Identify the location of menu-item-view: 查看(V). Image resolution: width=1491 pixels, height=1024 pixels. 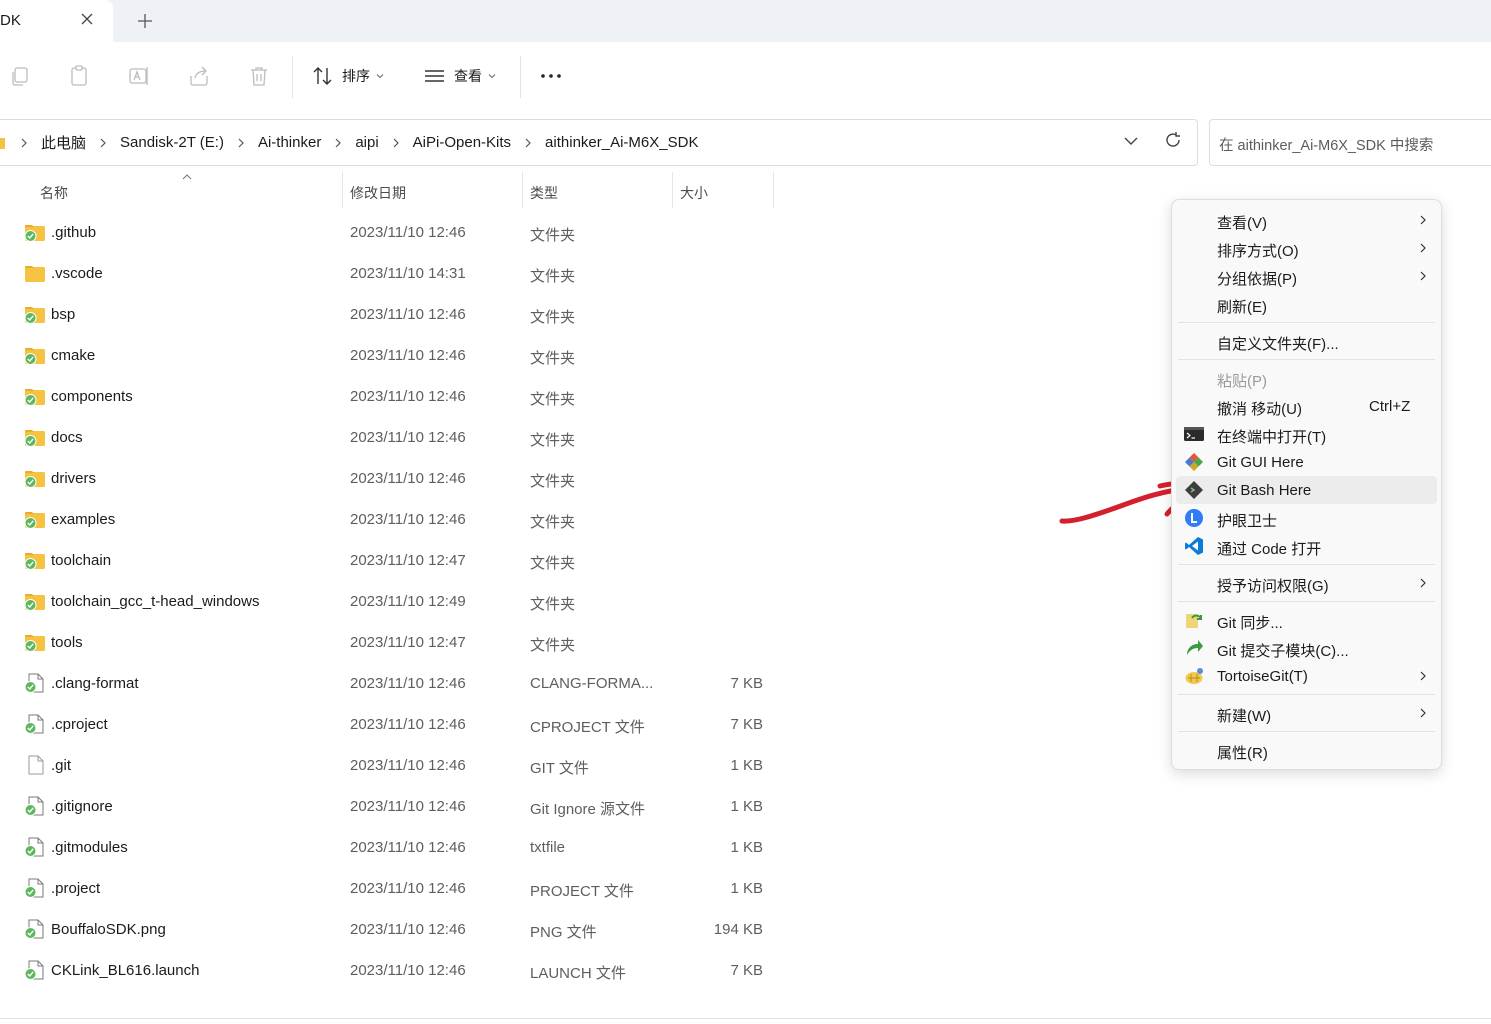
(1306, 220).